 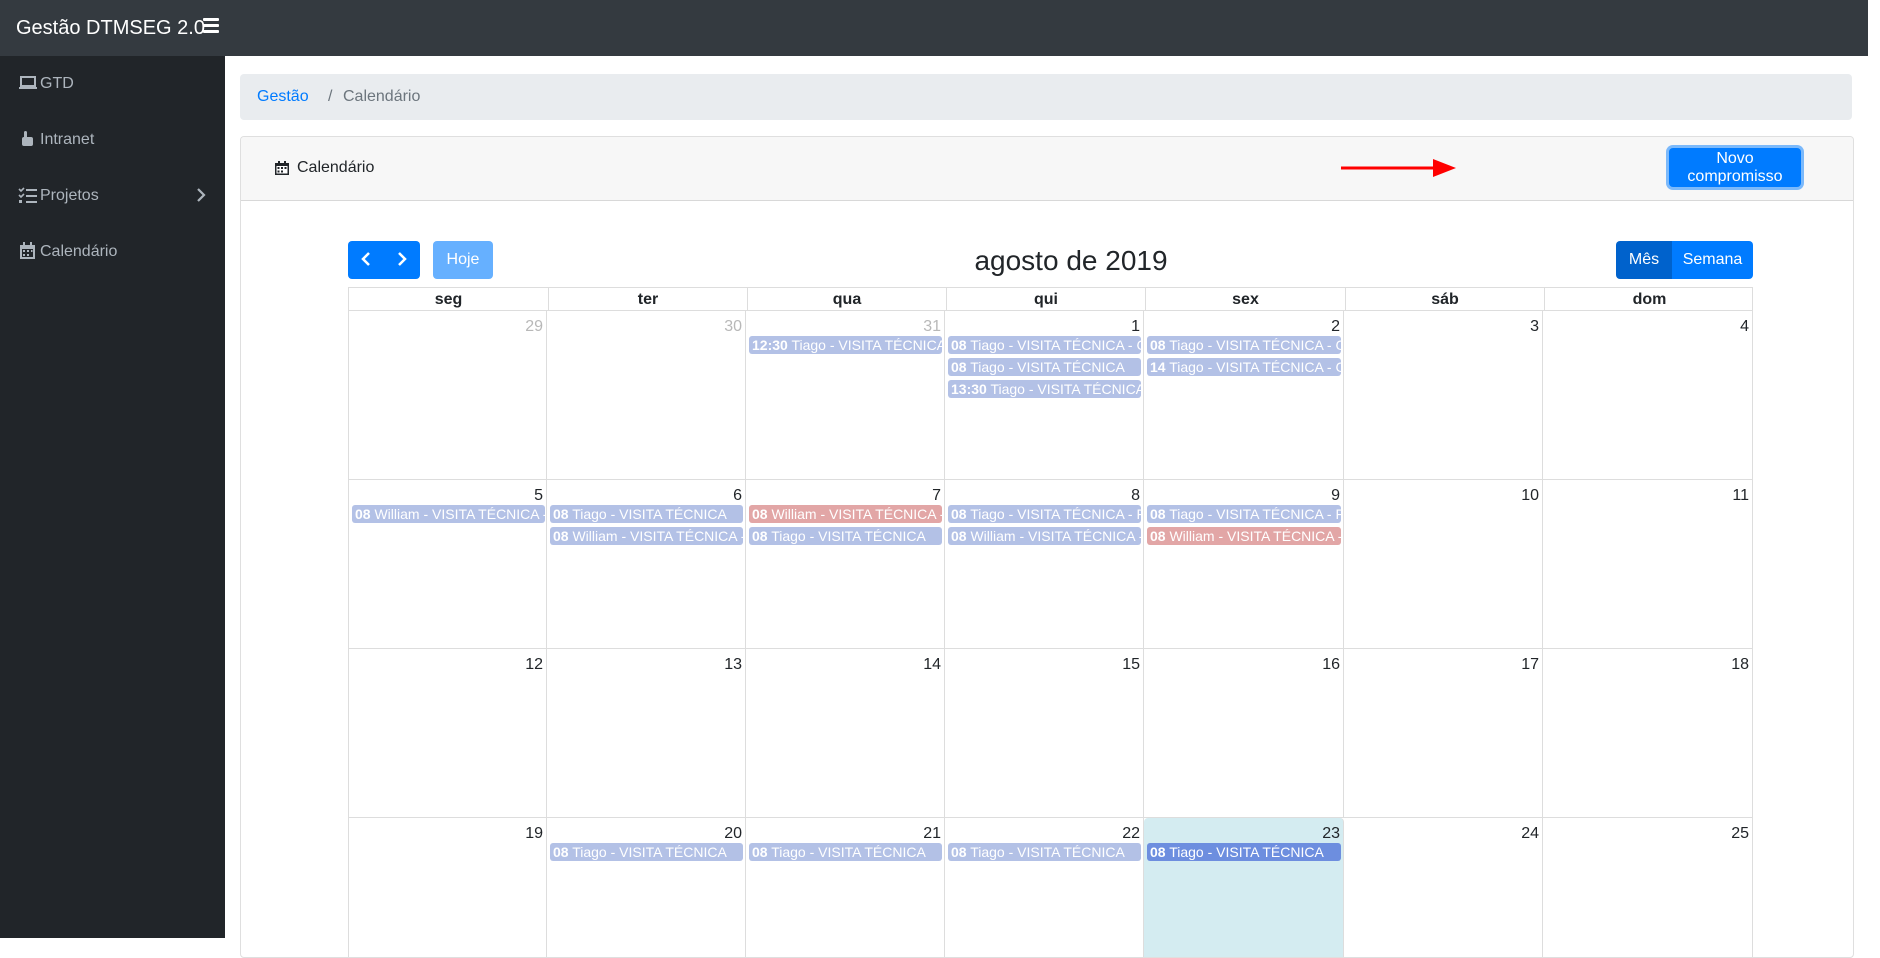 What do you see at coordinates (1331, 665) in the screenshot?
I see `day-number: 16` at bounding box center [1331, 665].